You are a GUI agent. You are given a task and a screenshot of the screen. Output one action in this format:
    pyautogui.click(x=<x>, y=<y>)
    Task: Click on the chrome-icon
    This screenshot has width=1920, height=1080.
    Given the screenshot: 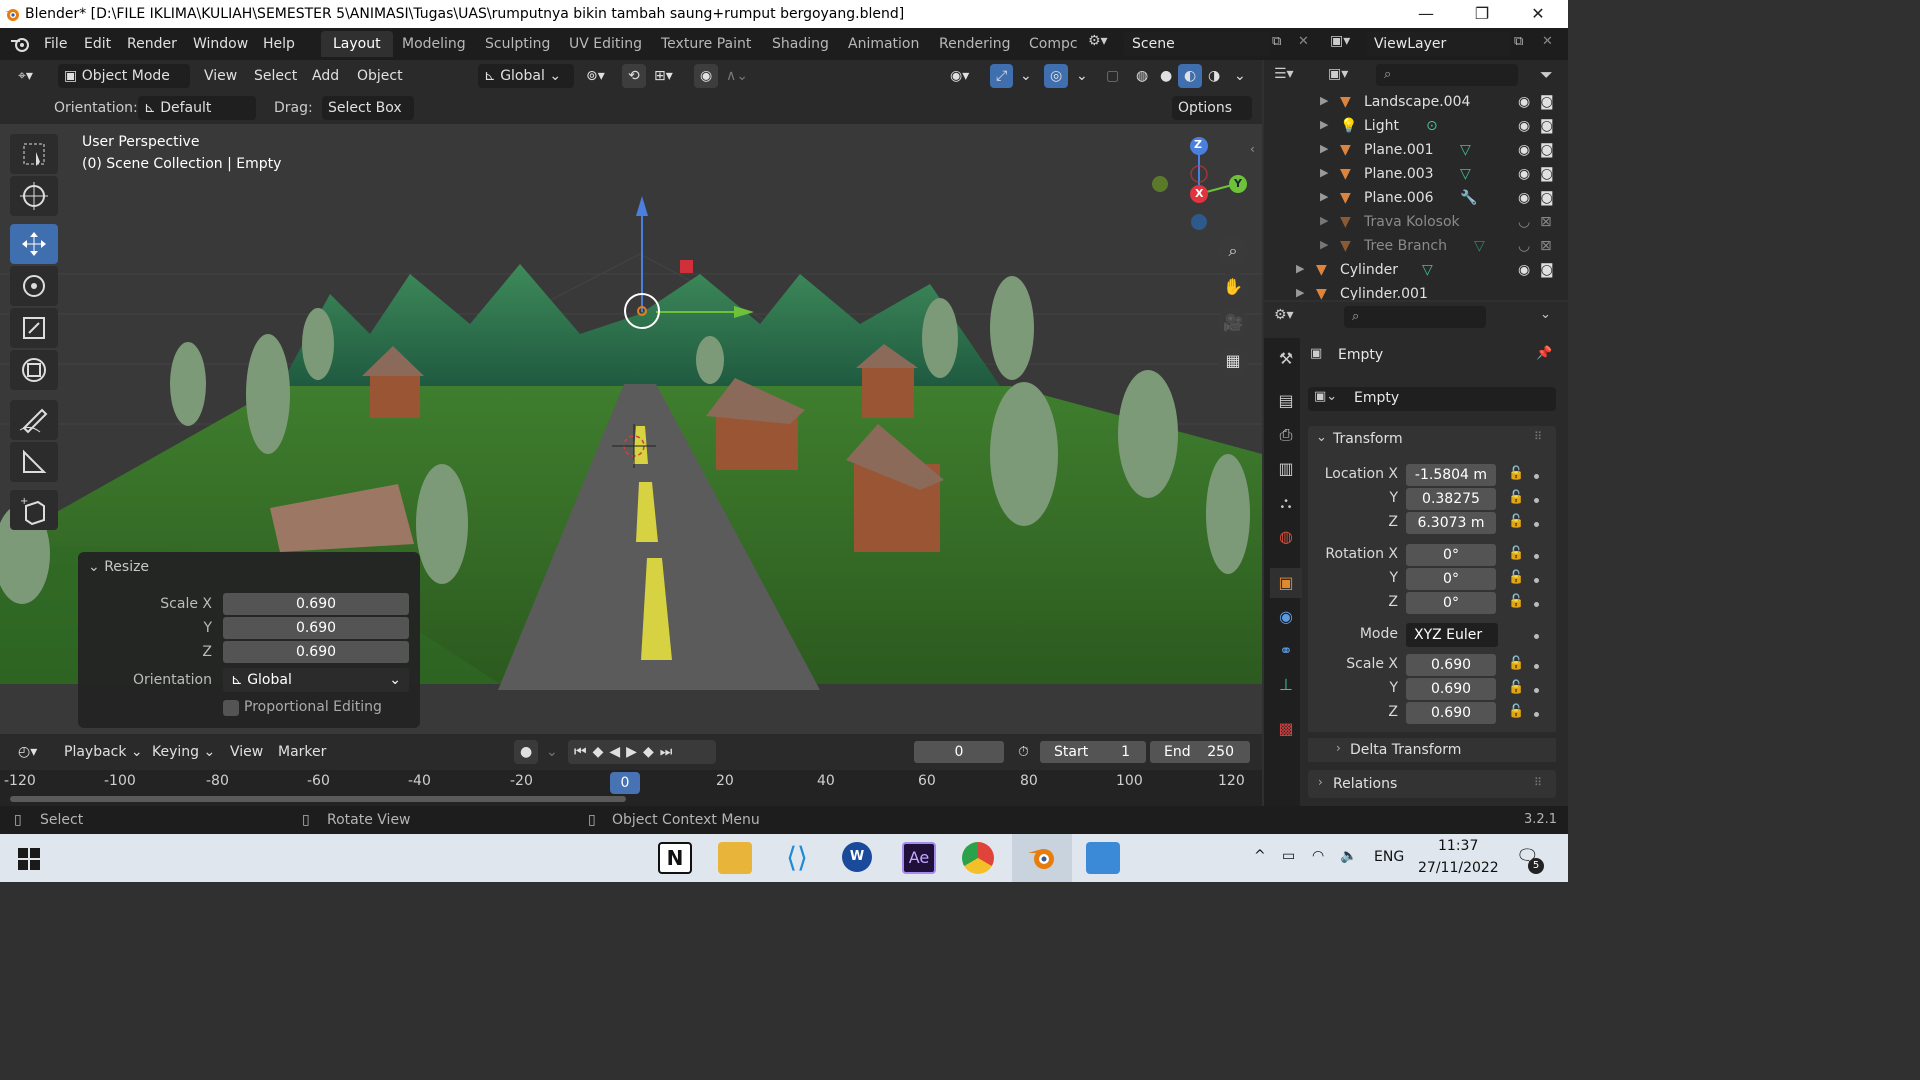 What is the action you would take?
    pyautogui.click(x=978, y=858)
    